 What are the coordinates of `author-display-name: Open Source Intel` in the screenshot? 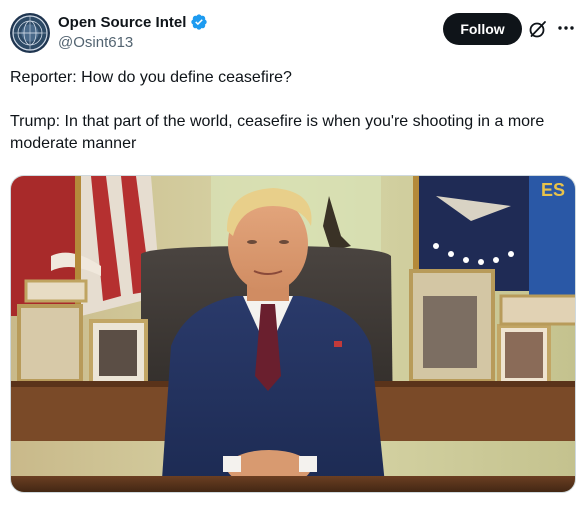 It's located at (122, 22).